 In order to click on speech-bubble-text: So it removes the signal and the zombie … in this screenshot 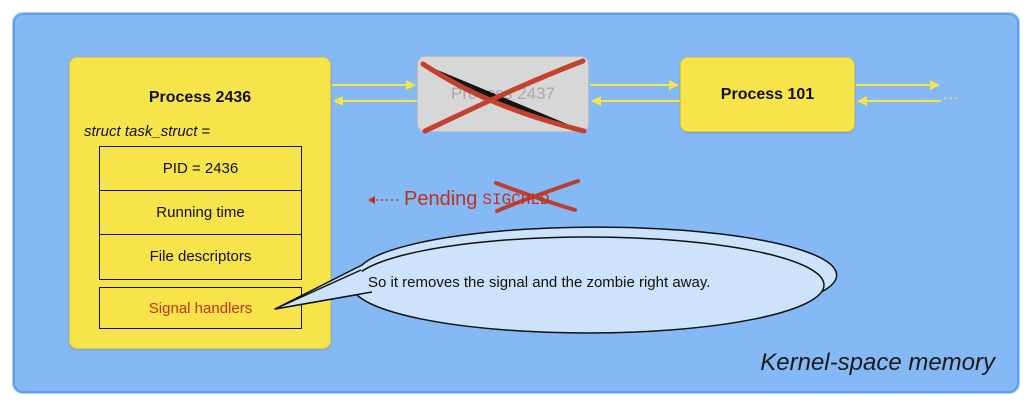, I will do `click(539, 282)`.